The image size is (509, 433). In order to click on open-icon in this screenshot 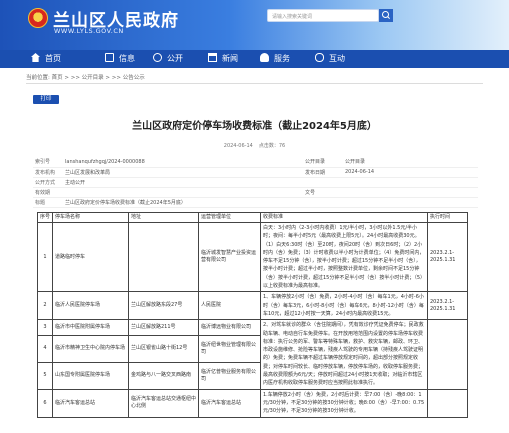, I will do `click(157, 57)`.